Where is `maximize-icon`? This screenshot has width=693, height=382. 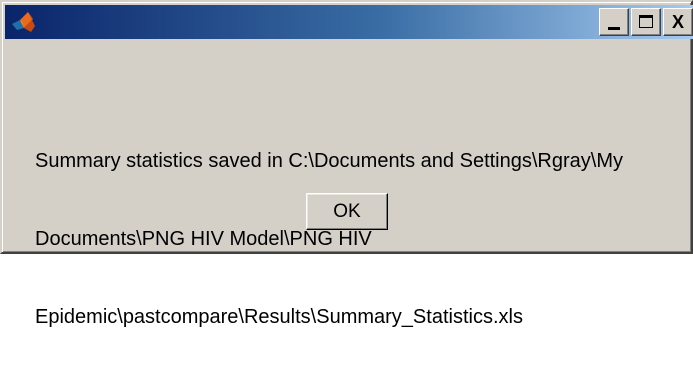 maximize-icon is located at coordinates (646, 21).